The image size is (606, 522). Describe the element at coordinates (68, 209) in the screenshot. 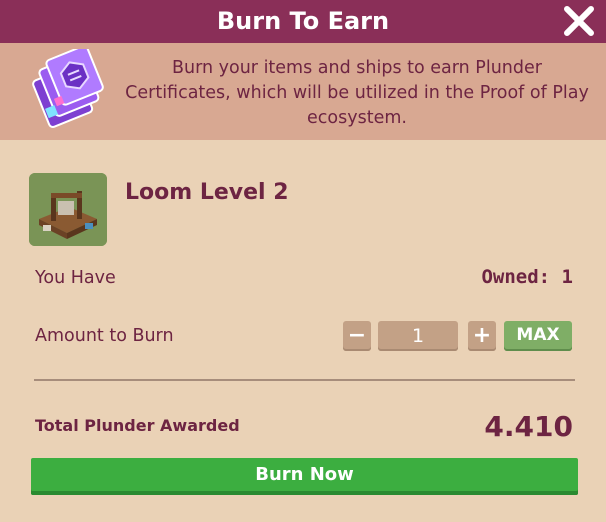

I see `loom-building-icon` at that location.